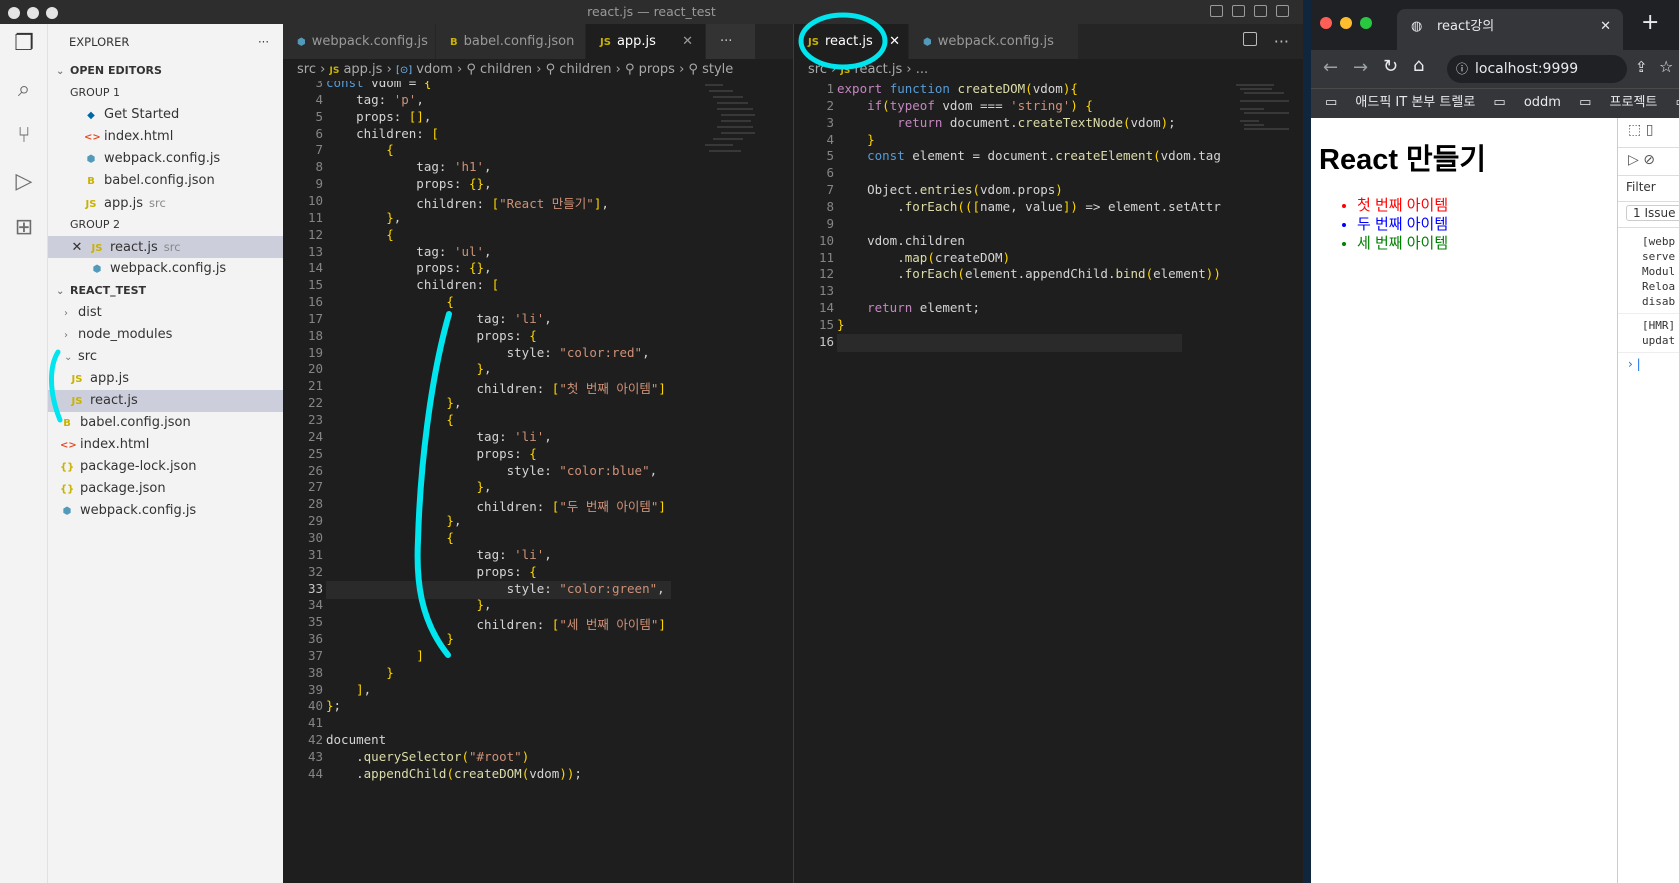 This screenshot has height=883, width=1679. What do you see at coordinates (1652, 213) in the screenshot?
I see `issues-badge: 1 Issue` at bounding box center [1652, 213].